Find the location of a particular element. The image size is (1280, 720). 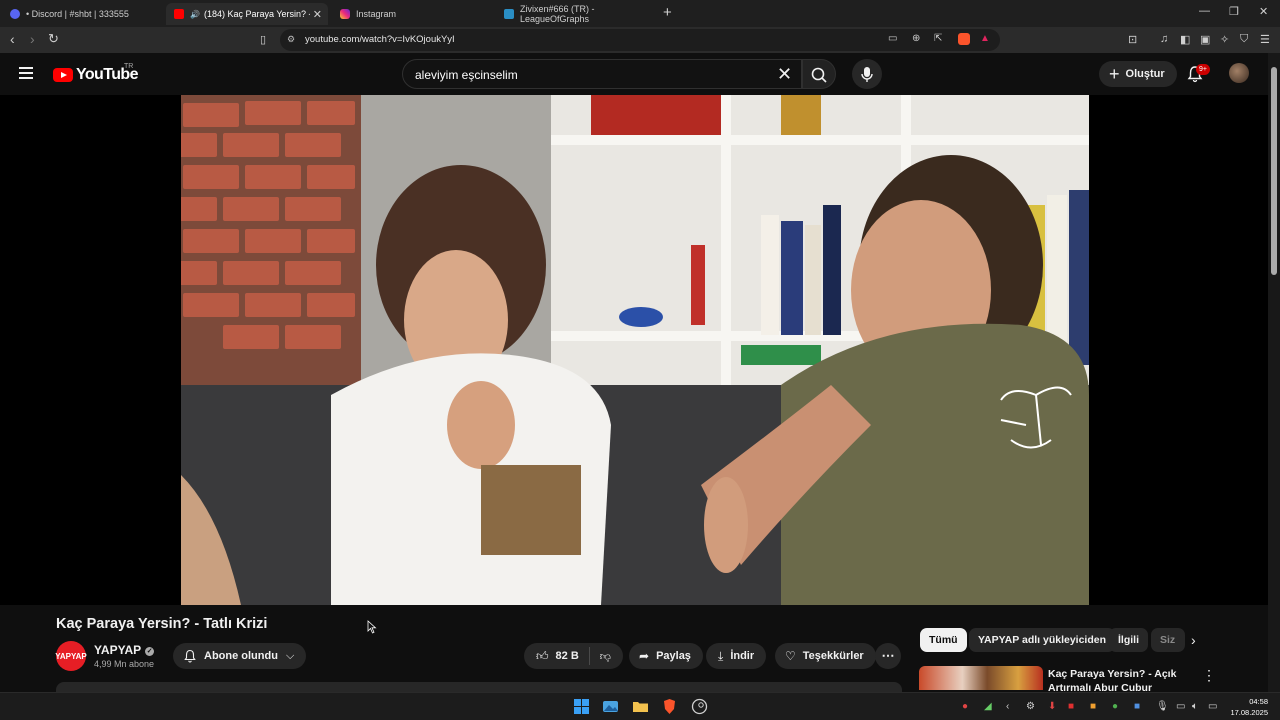

chip-label: İlgili is located at coordinates (1128, 640).